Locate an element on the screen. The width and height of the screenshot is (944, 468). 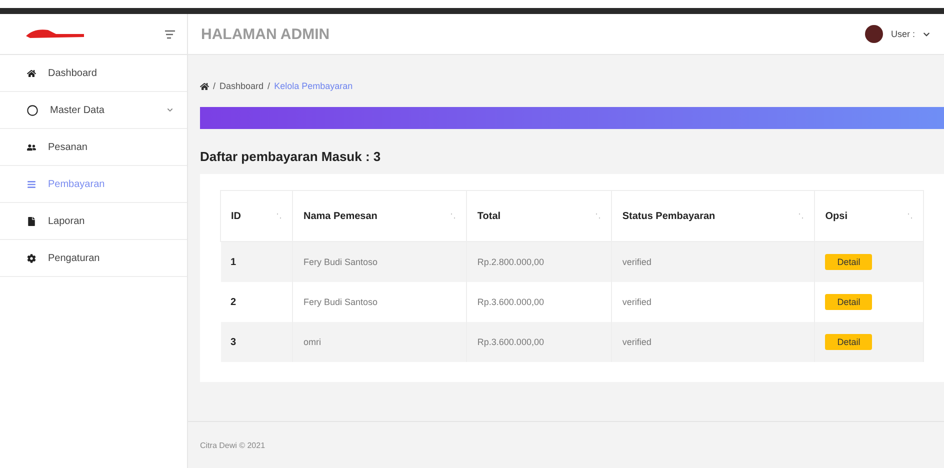
column-header: Status Pembayaran is located at coordinates (713, 216).